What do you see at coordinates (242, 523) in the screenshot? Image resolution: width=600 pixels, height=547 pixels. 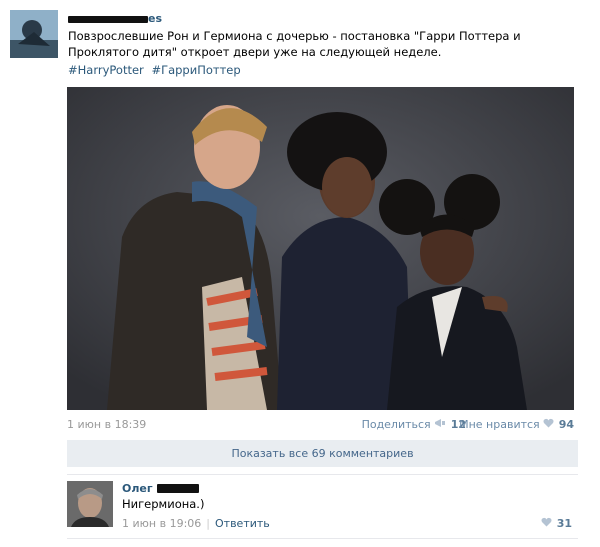 I see `reply-button: Ответить` at bounding box center [242, 523].